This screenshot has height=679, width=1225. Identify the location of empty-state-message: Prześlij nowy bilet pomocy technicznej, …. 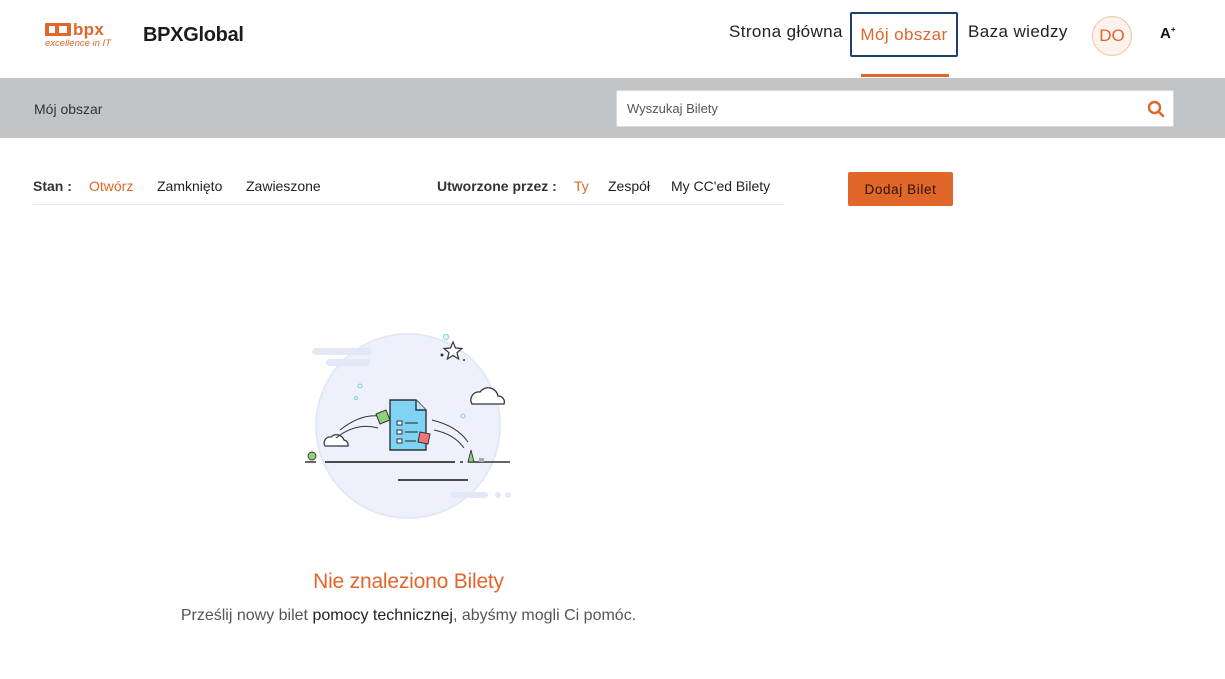
(408, 616).